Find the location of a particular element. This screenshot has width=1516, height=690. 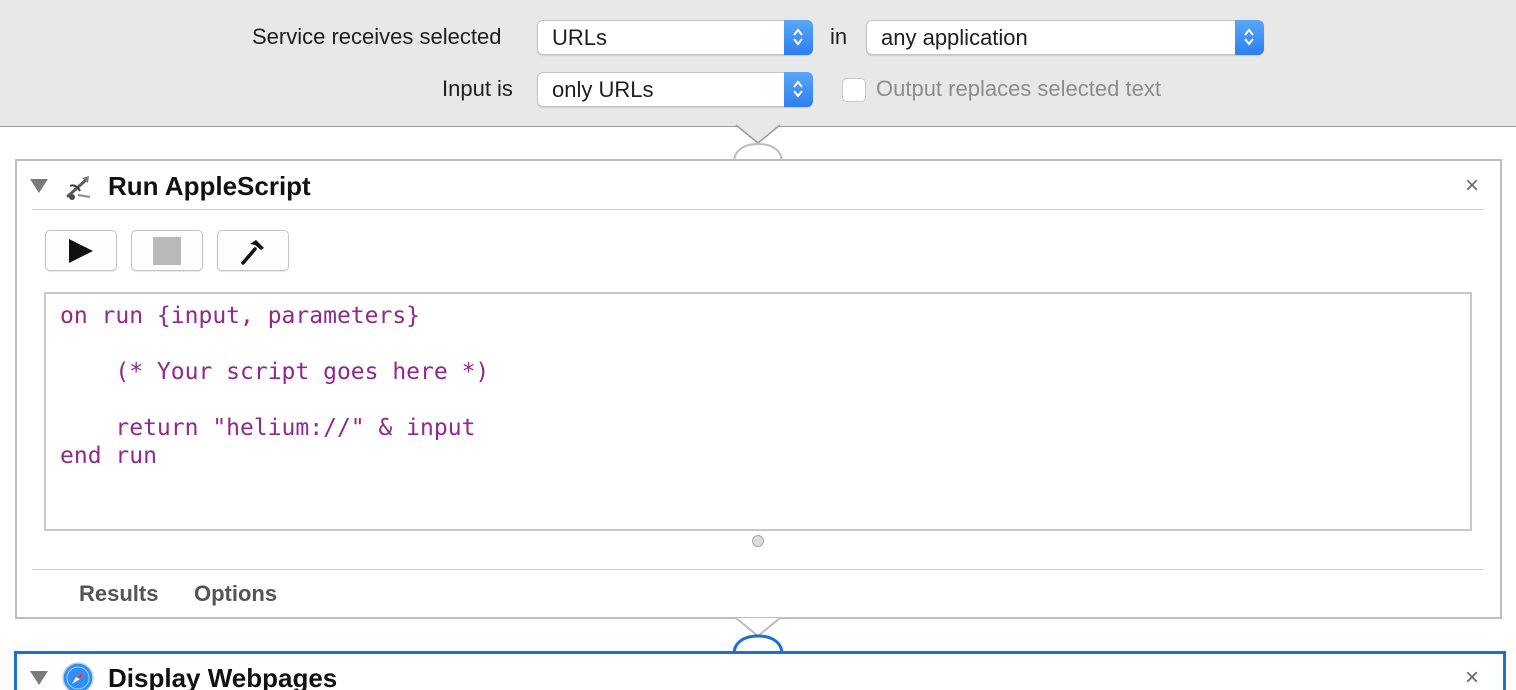

tabs-divider is located at coordinates (758, 569).